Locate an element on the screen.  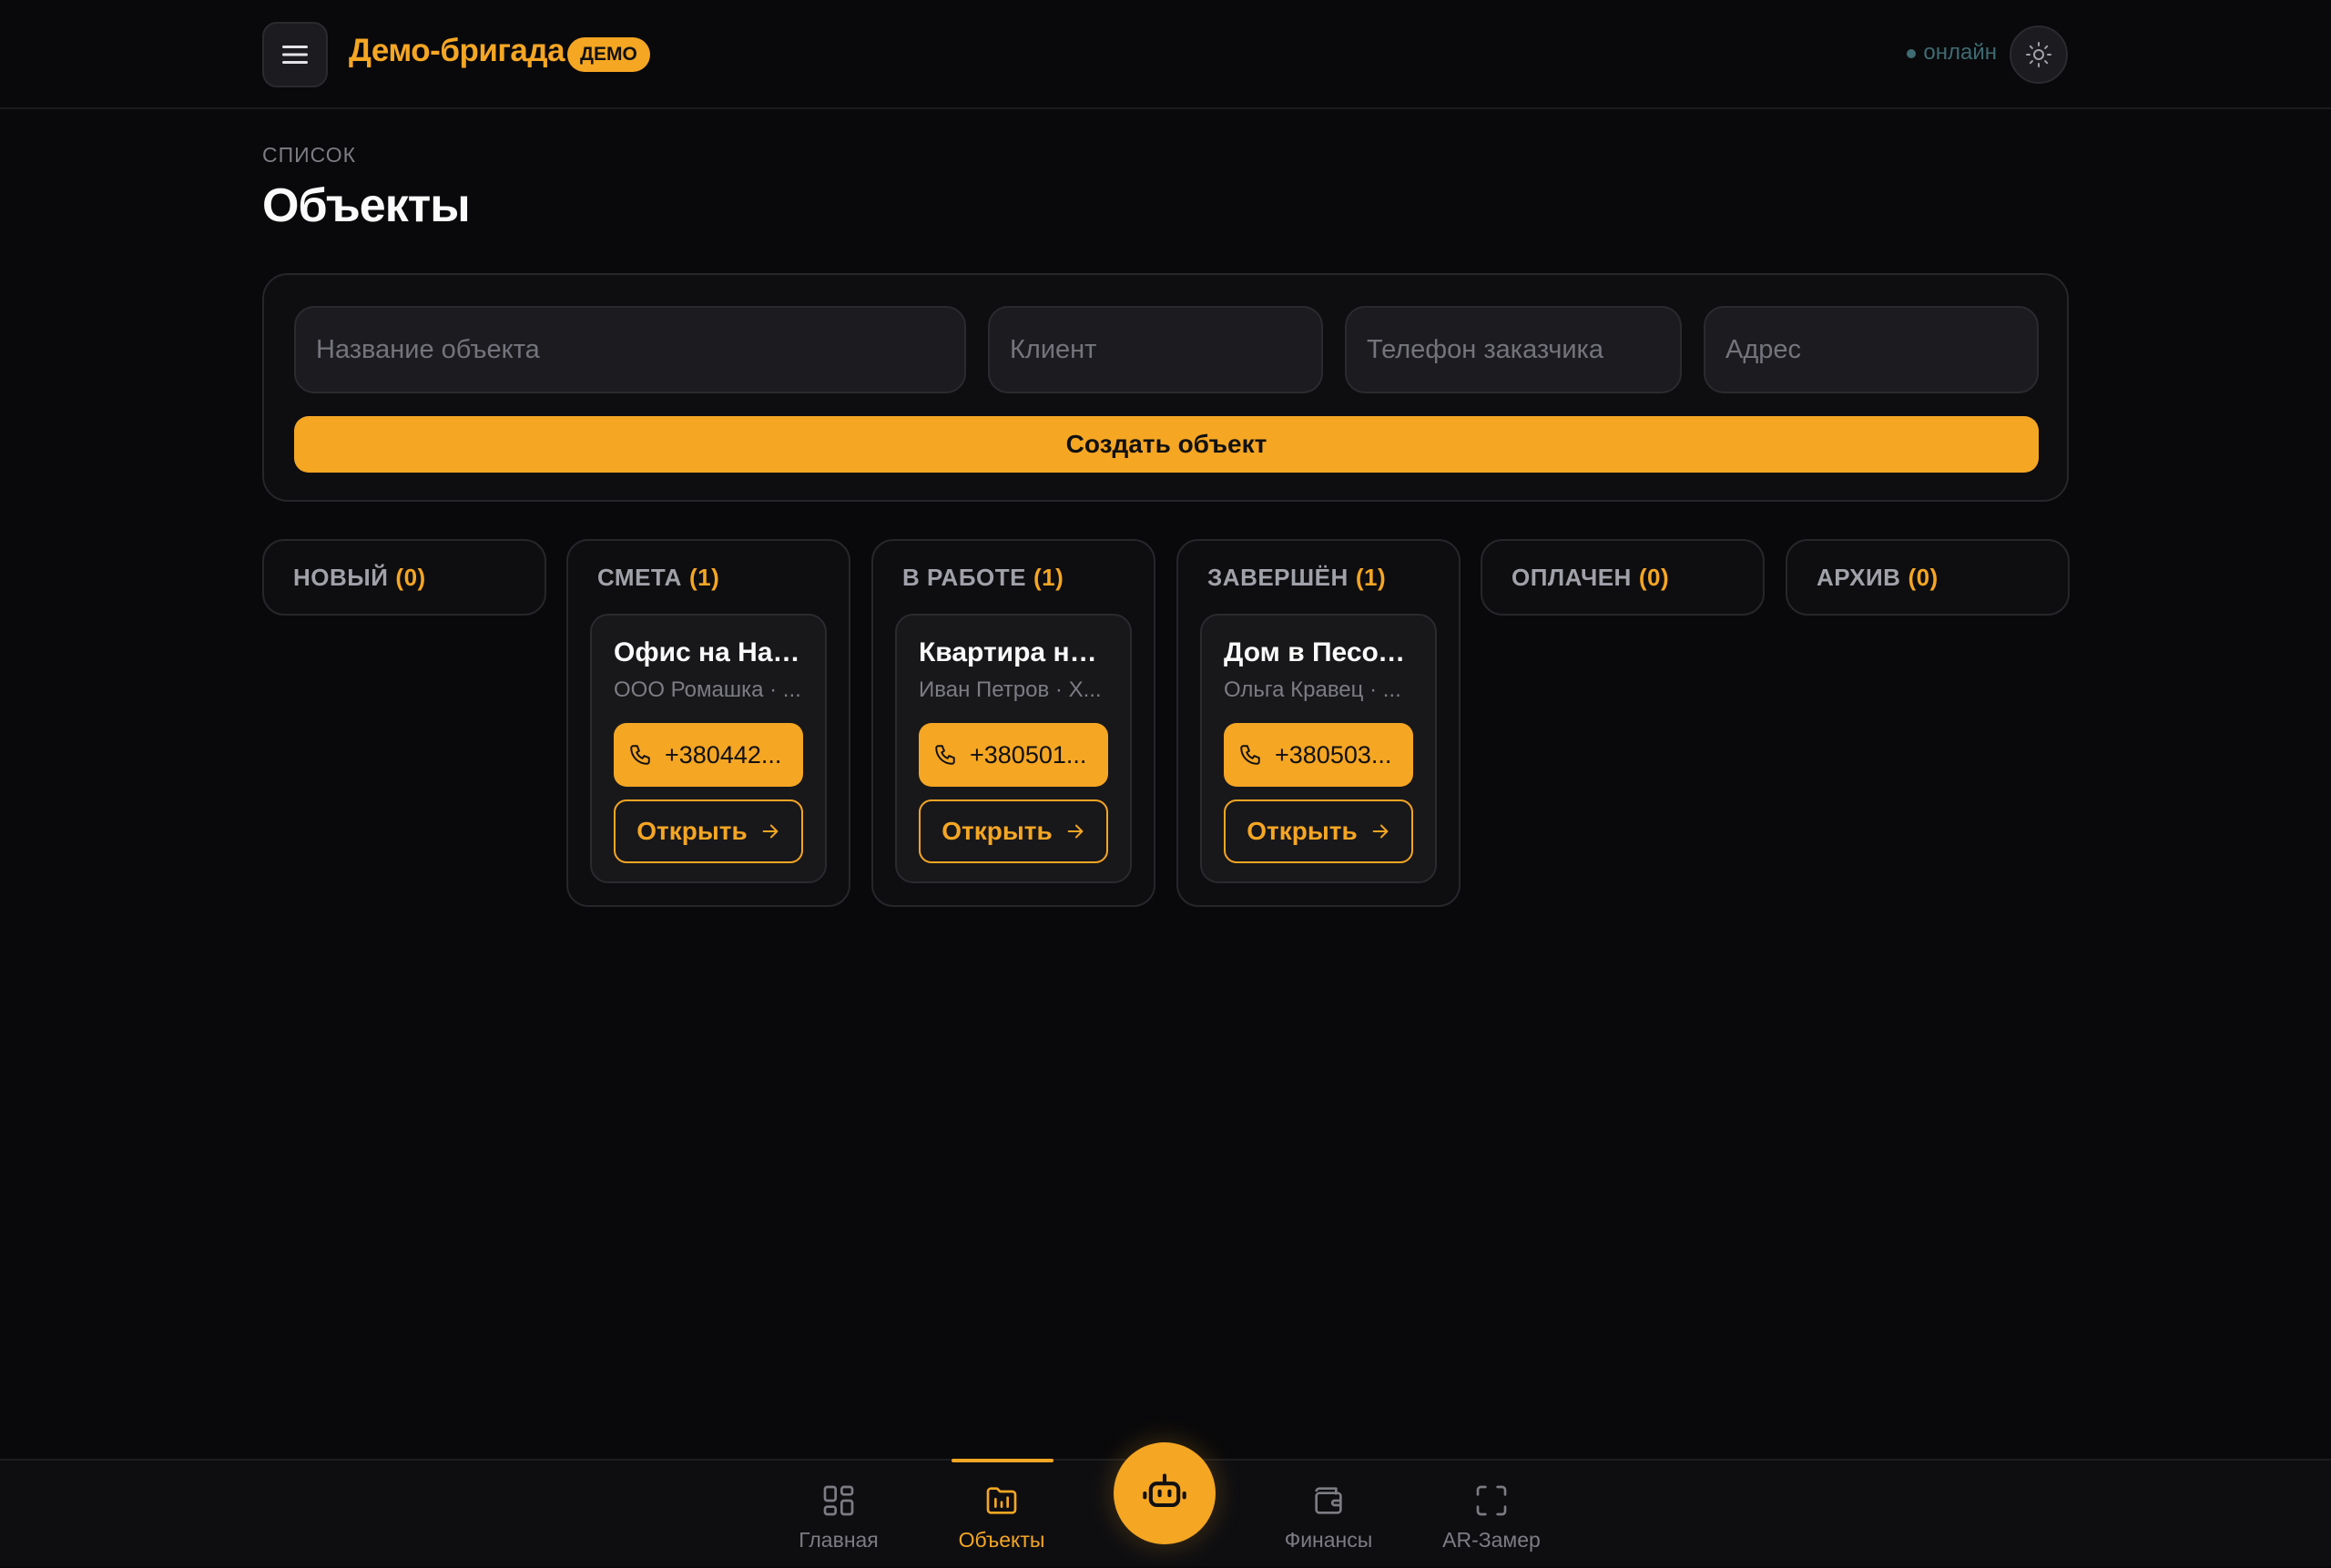
column-paid: ОПЛАЧЕН (0) is located at coordinates (1623, 577).